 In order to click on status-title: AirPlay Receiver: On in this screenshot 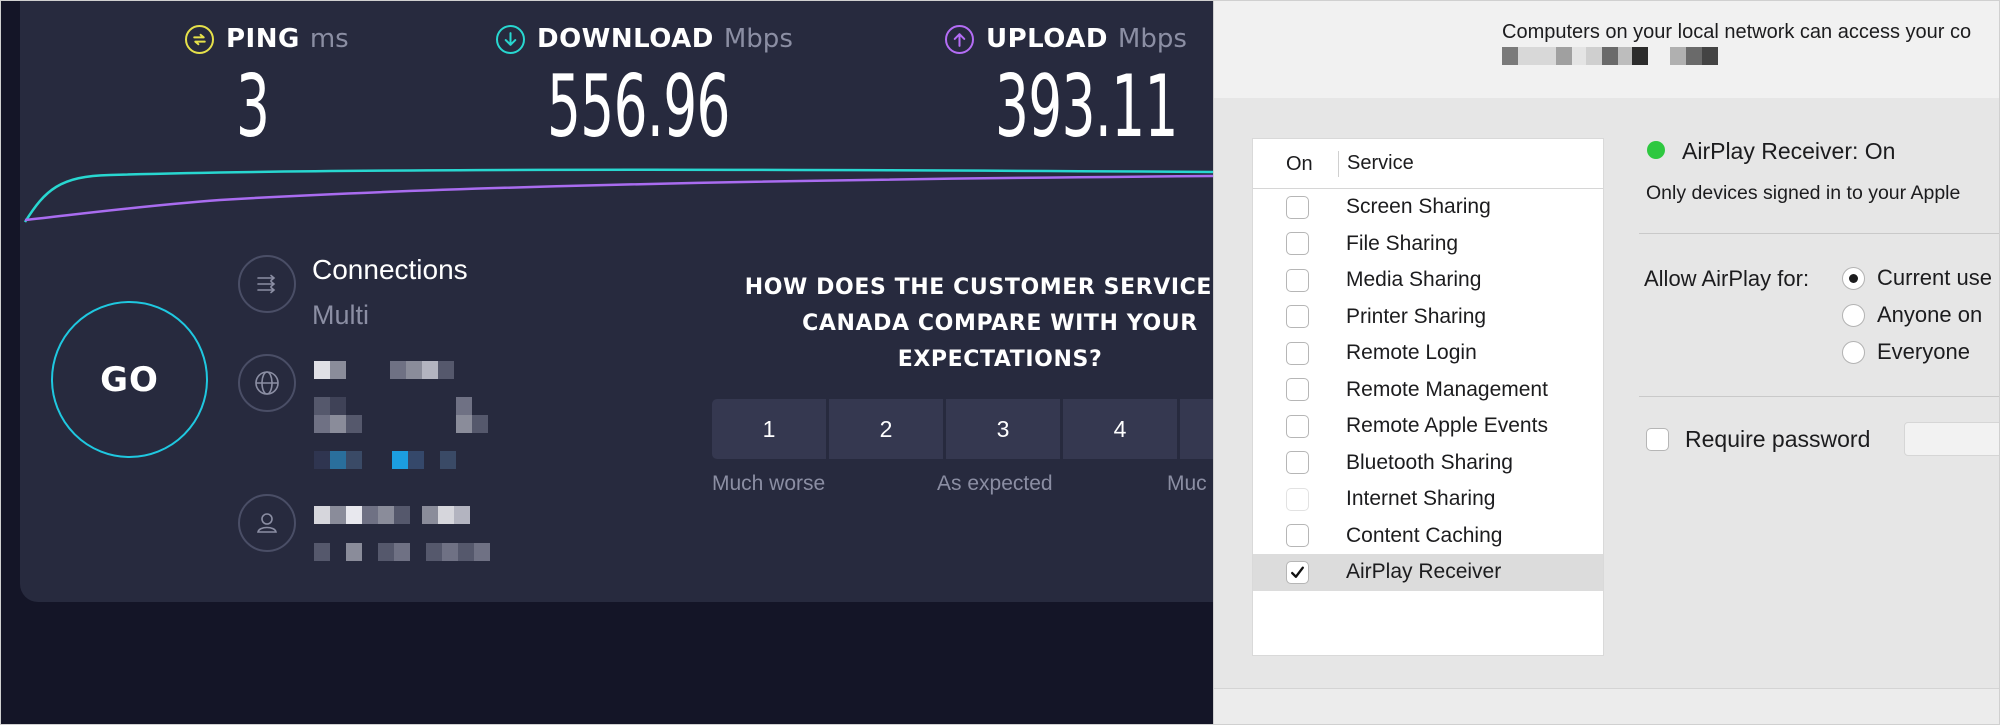, I will do `click(1789, 151)`.